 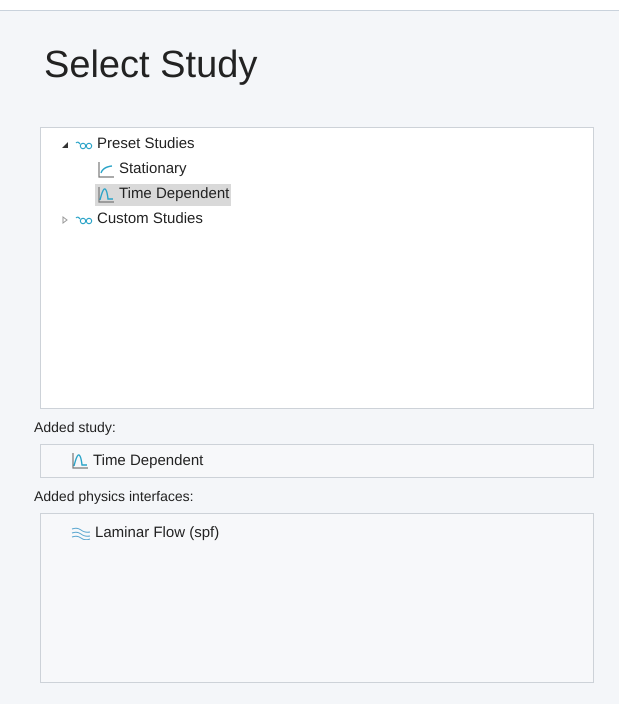 What do you see at coordinates (163, 195) in the screenshot?
I see `tree-item: Time Dependent` at bounding box center [163, 195].